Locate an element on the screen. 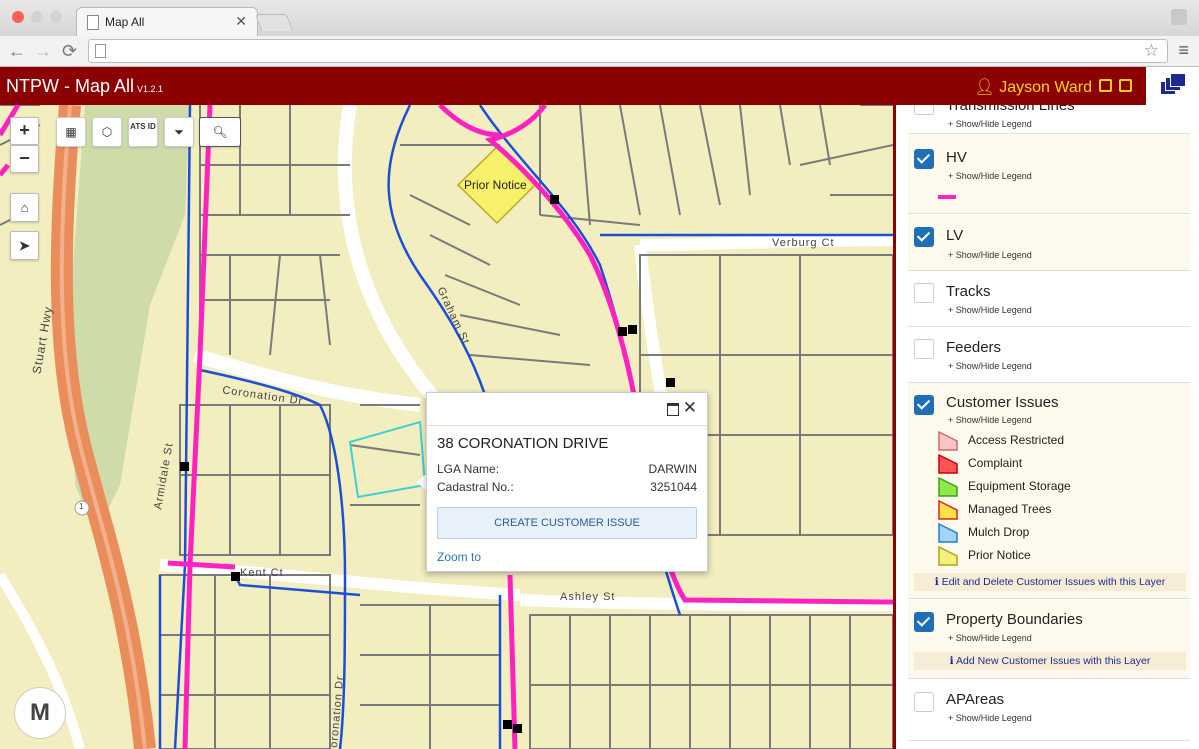 Image resolution: width=1199 pixels, height=749 pixels. app-version: V1.2.1 is located at coordinates (150, 89).